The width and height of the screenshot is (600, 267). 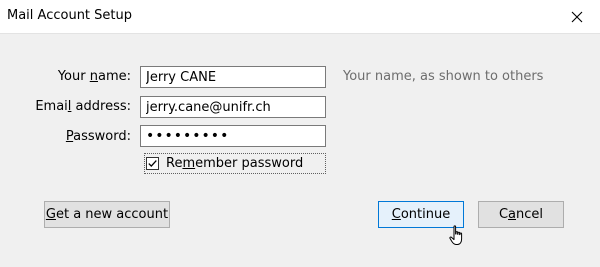 I want to click on email-field, so click(x=233, y=107).